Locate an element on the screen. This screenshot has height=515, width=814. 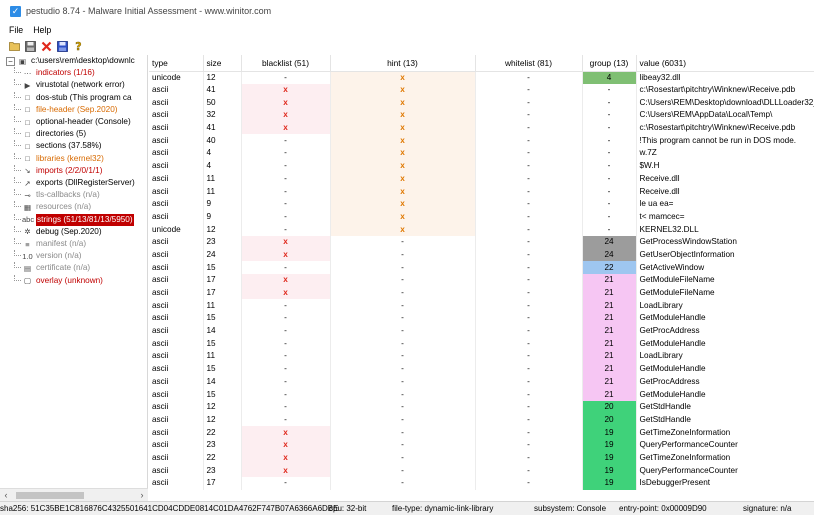
table-row: ascii 9- x - - le ua ea= is located at coordinates (481, 204).